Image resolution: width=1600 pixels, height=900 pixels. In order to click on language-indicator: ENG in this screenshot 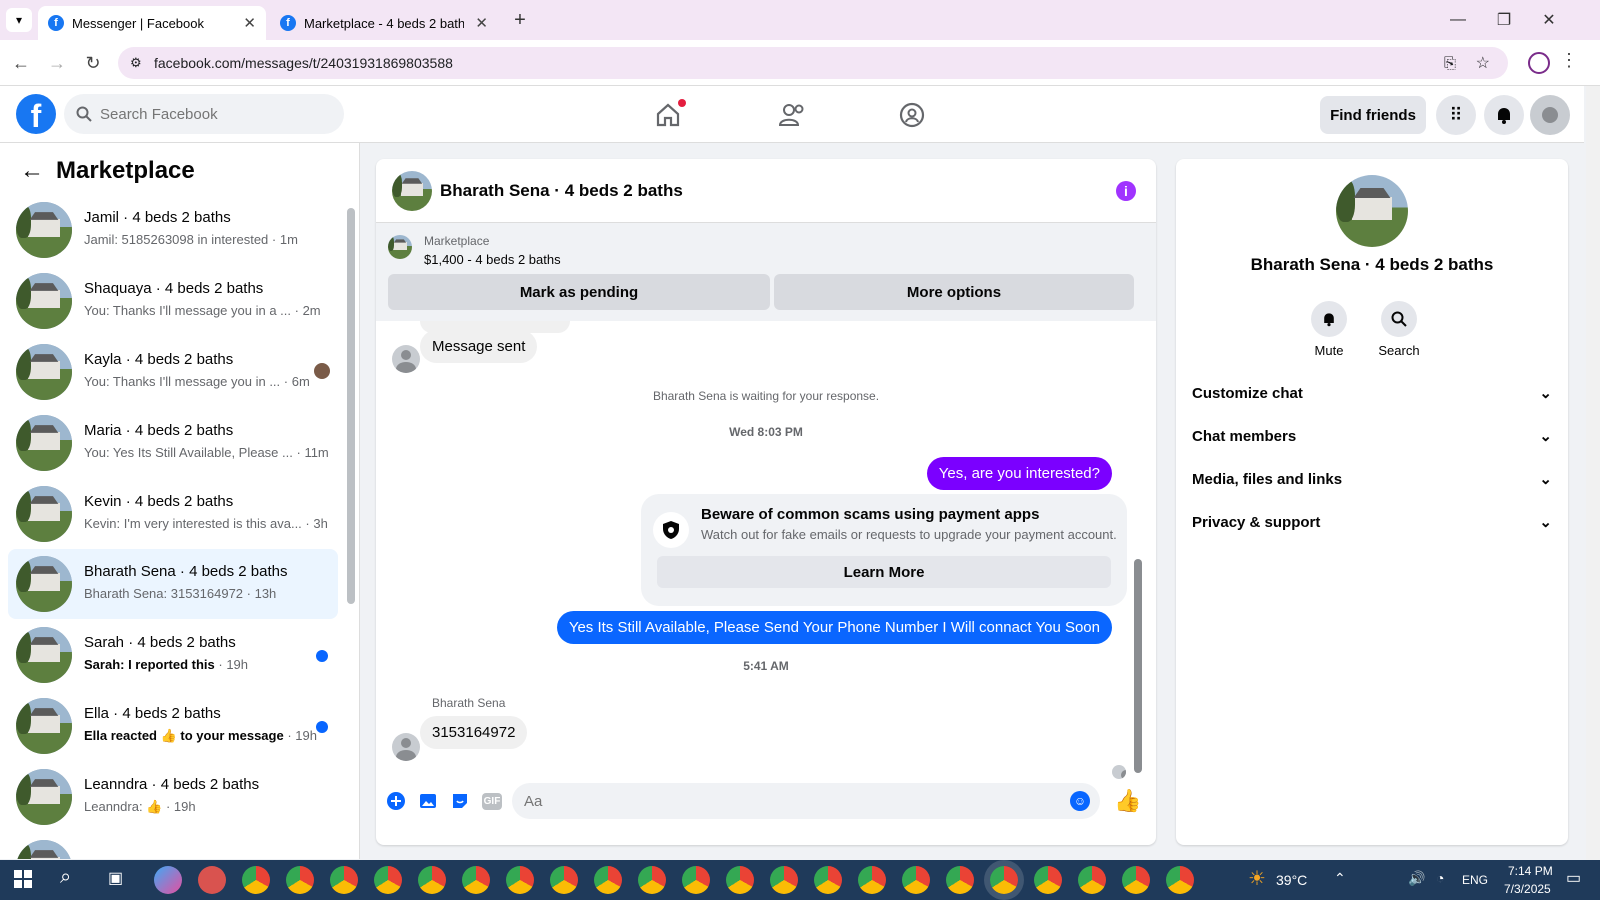, I will do `click(1475, 880)`.